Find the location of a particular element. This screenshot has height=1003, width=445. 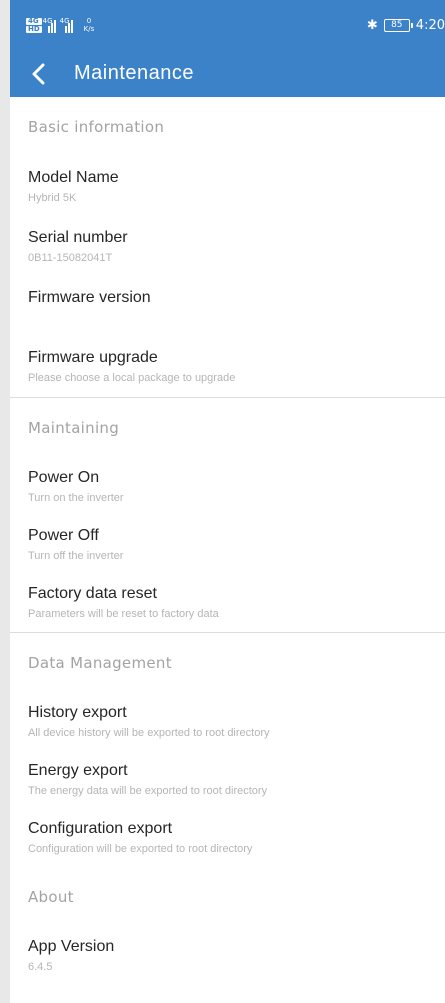

bluetooth-icon: ✱ is located at coordinates (372, 25).